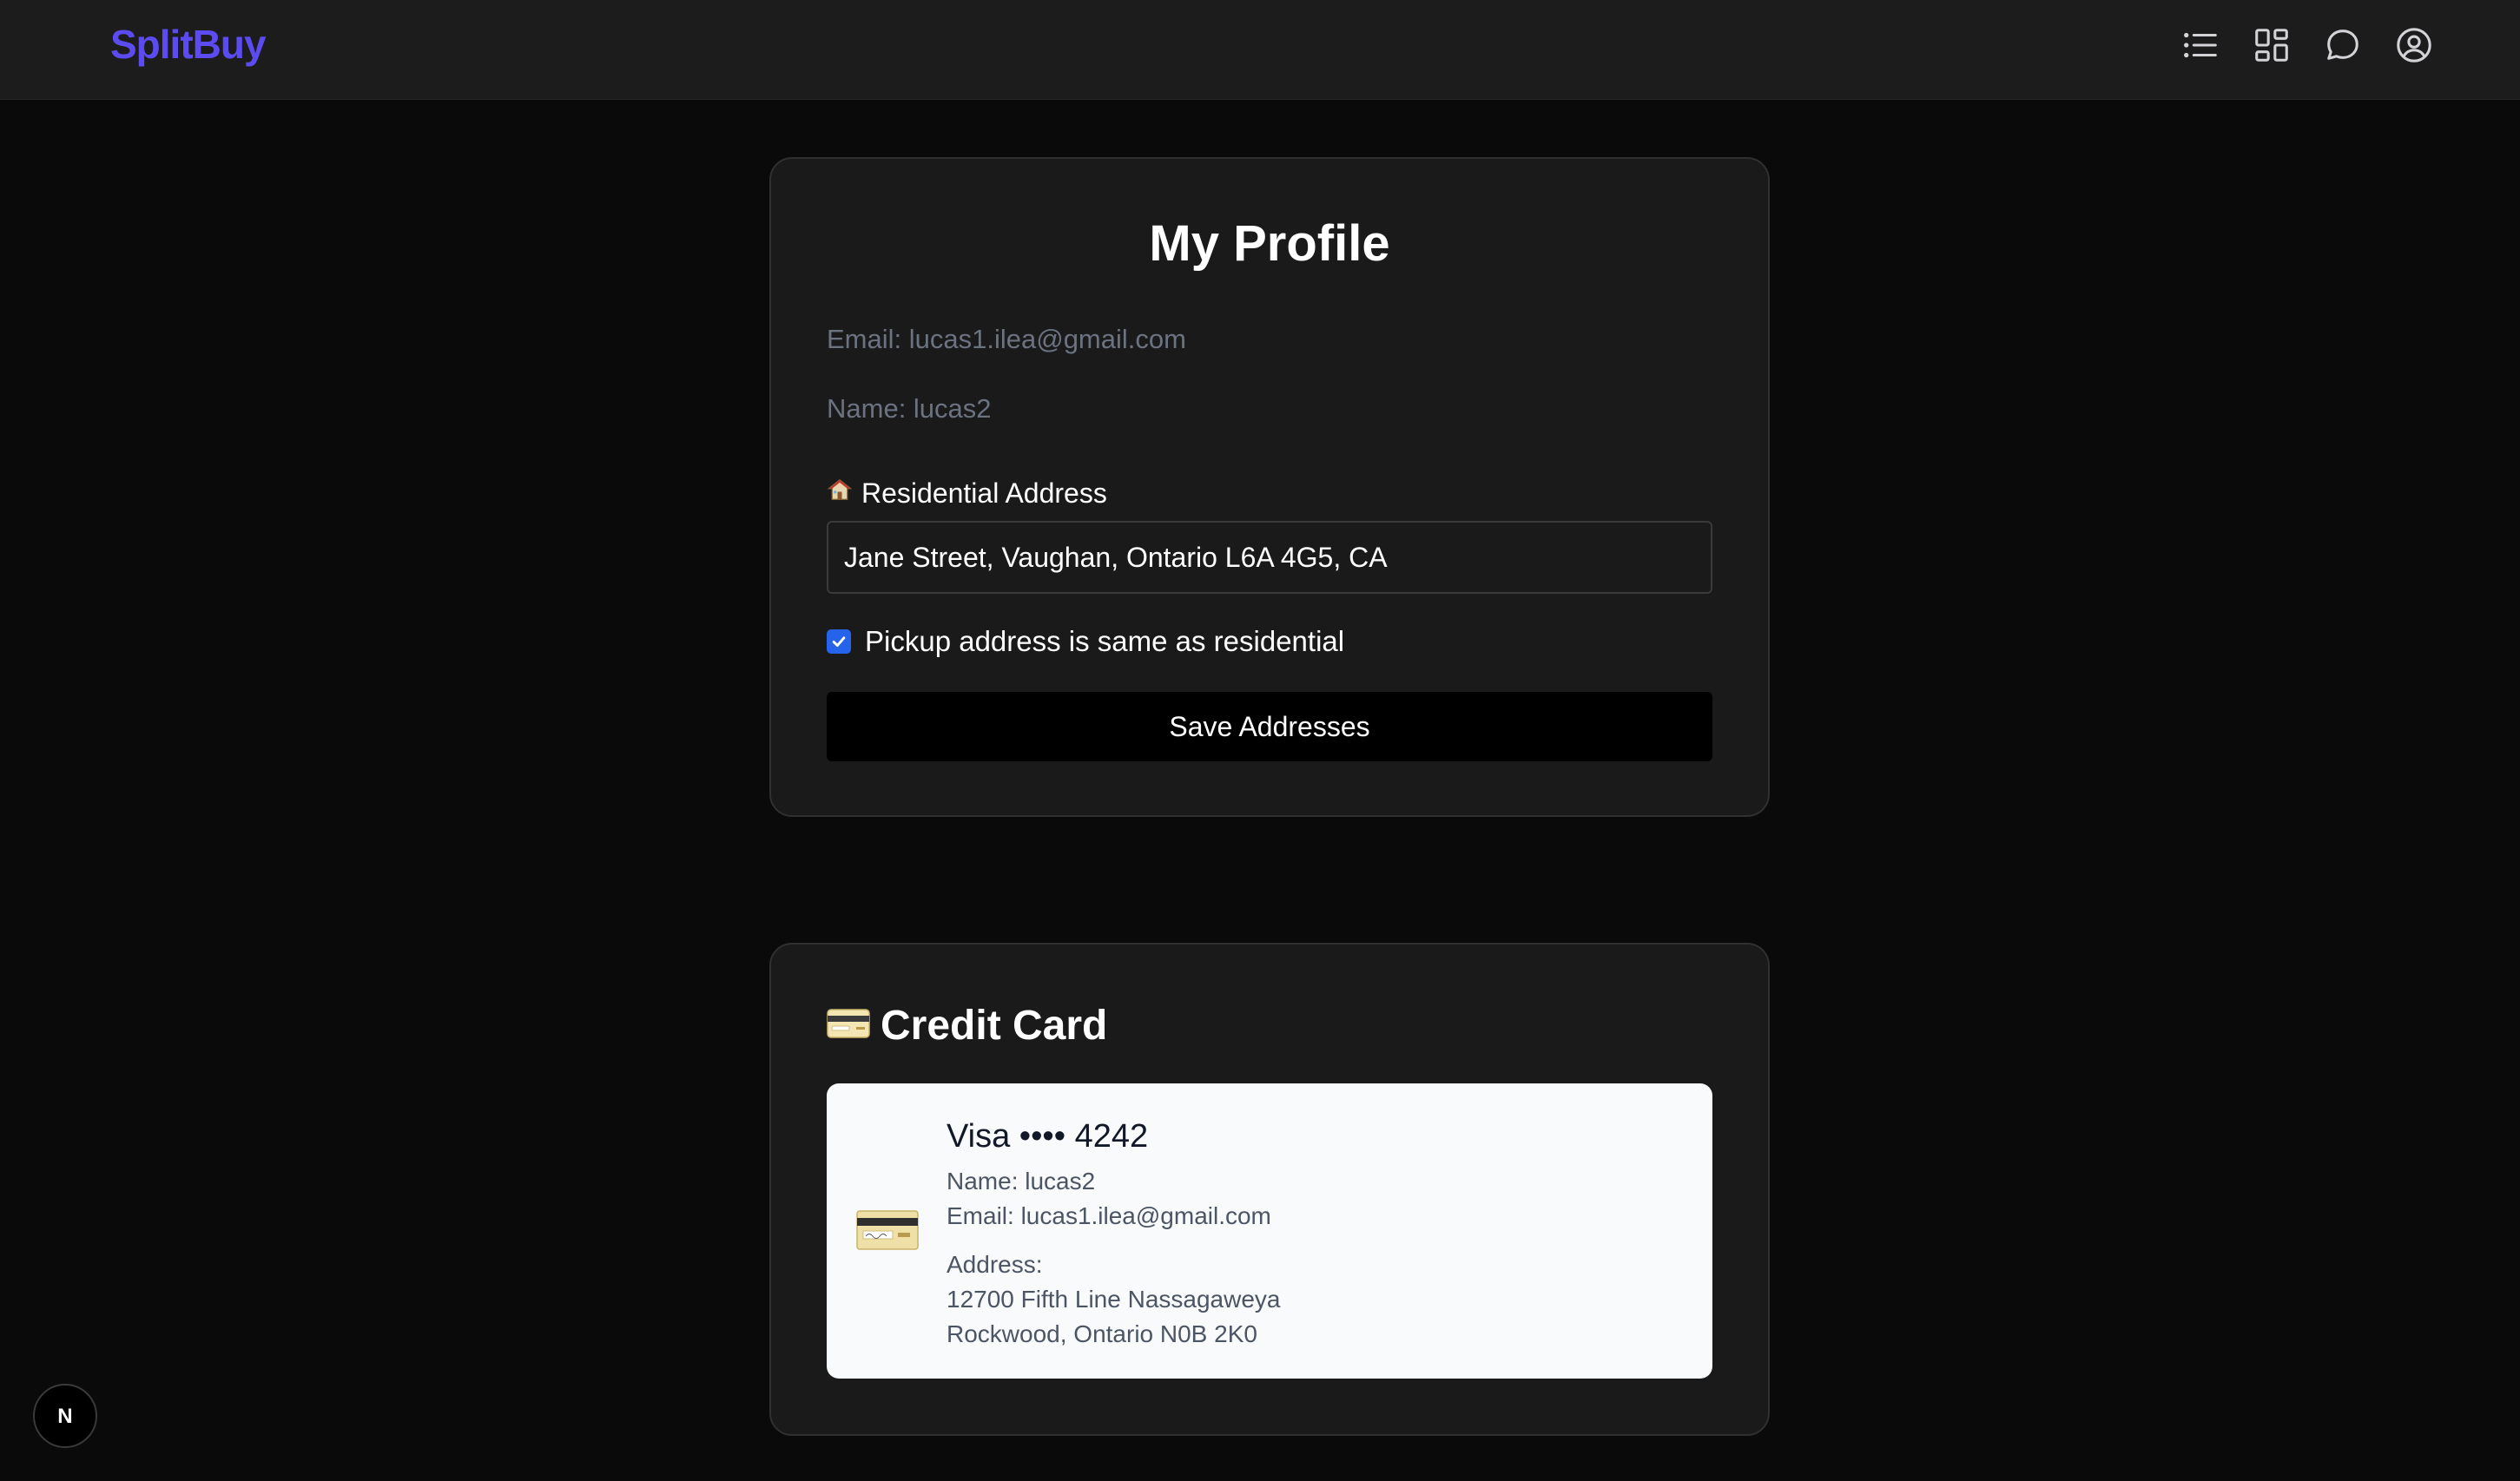 This screenshot has width=2520, height=1481. Describe the element at coordinates (840, 493) in the screenshot. I see `house-icon` at that location.